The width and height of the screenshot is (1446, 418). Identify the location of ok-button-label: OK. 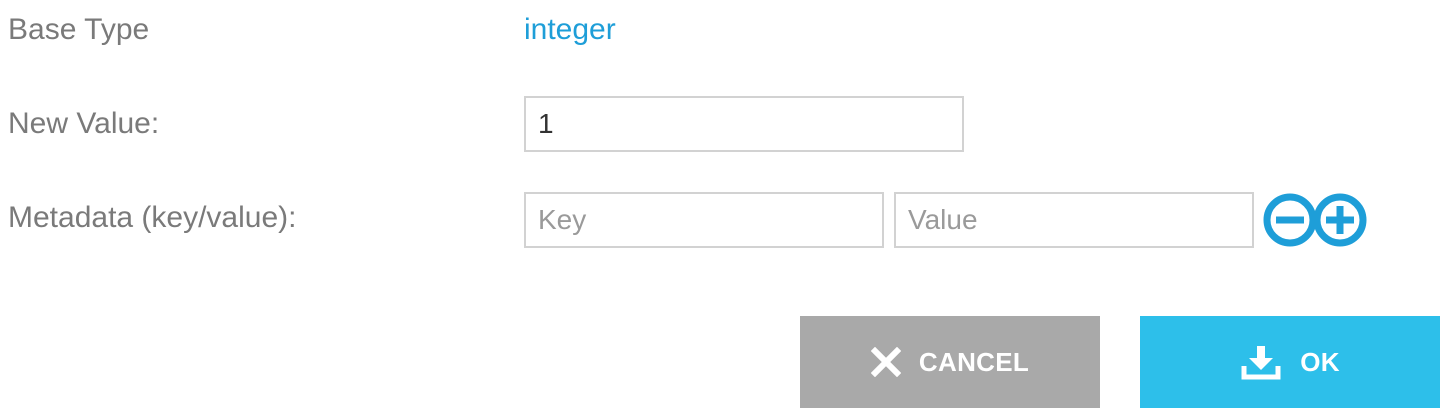
(1320, 361).